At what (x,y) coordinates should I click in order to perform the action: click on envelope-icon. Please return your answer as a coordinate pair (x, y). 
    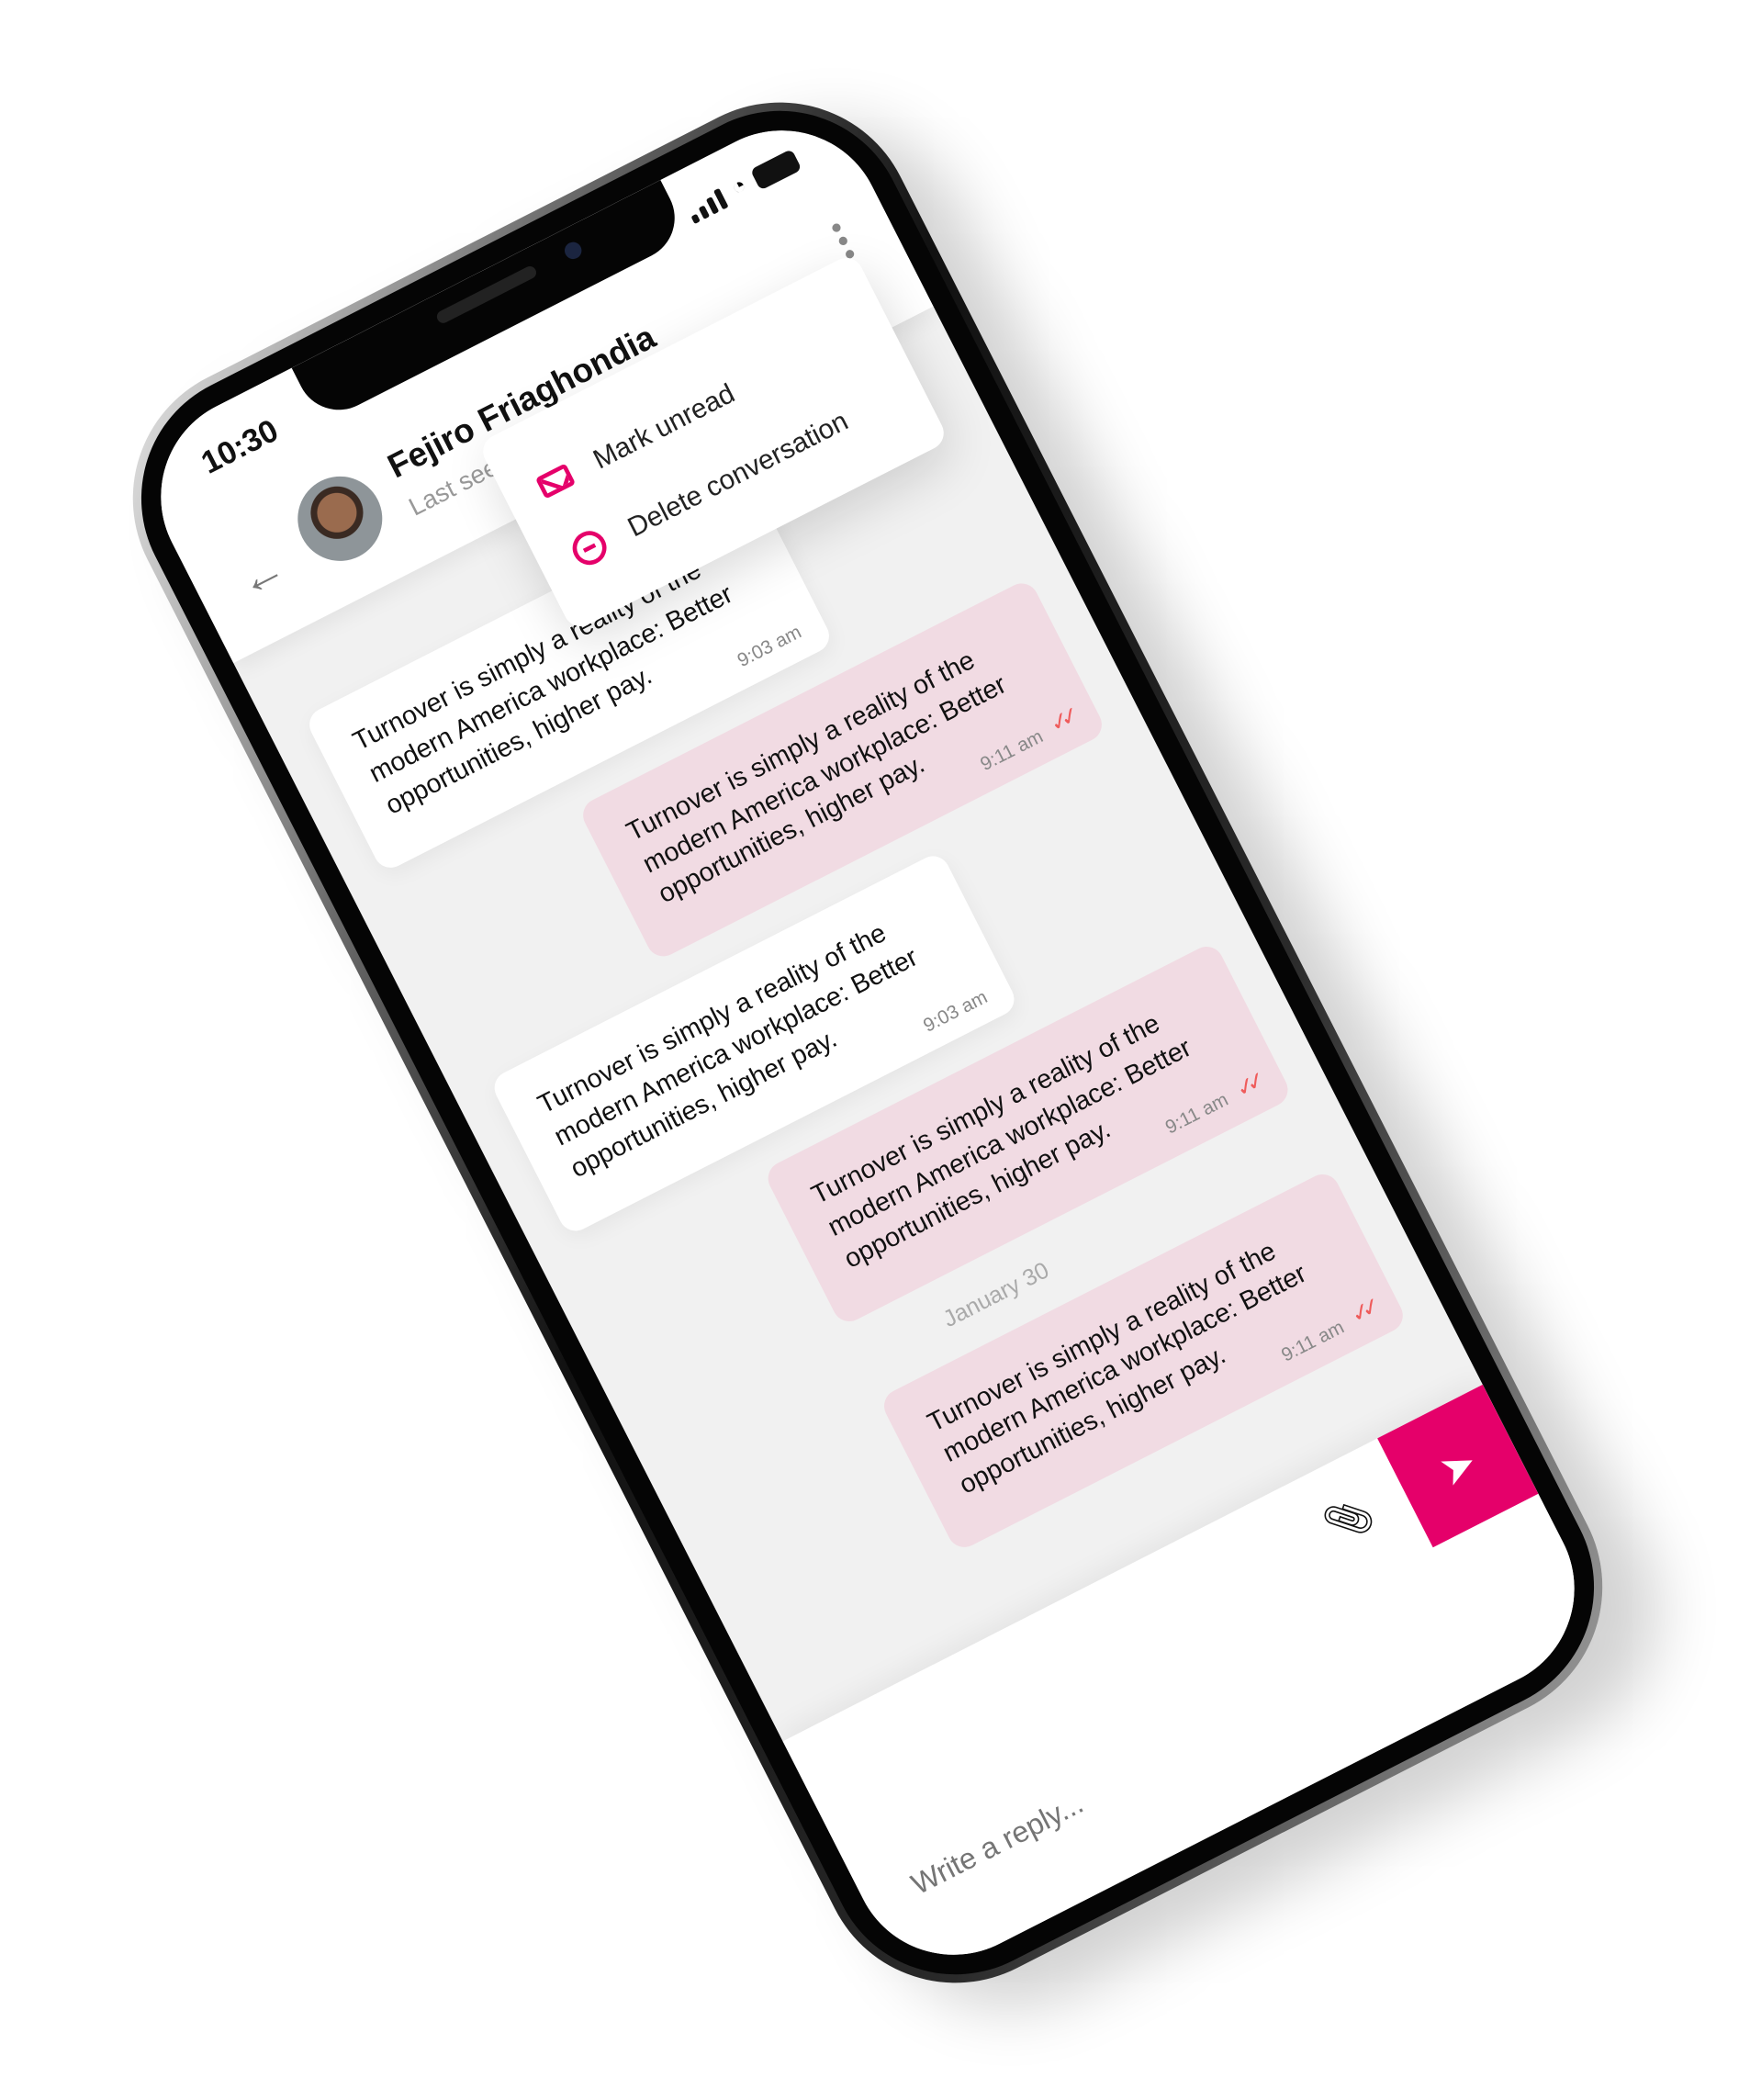
    Looking at the image, I should click on (555, 480).